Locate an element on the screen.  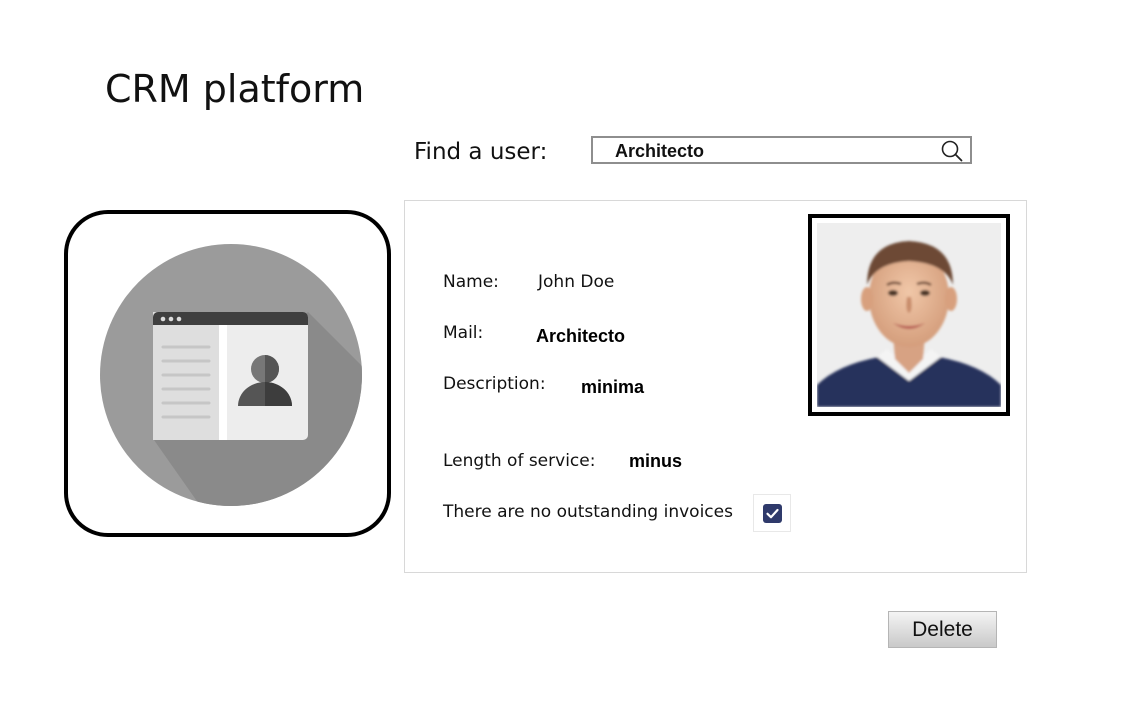
service-label: Length of service: is located at coordinates (519, 461).